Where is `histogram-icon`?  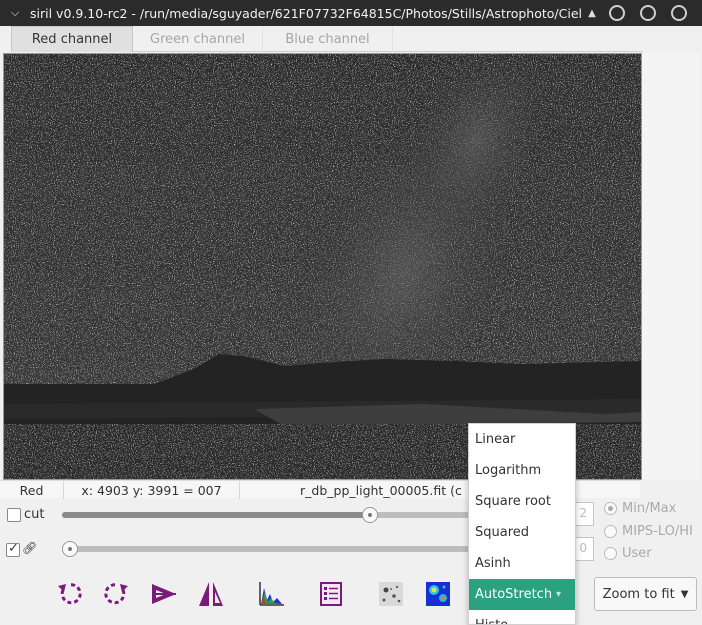
histogram-icon is located at coordinates (271, 594).